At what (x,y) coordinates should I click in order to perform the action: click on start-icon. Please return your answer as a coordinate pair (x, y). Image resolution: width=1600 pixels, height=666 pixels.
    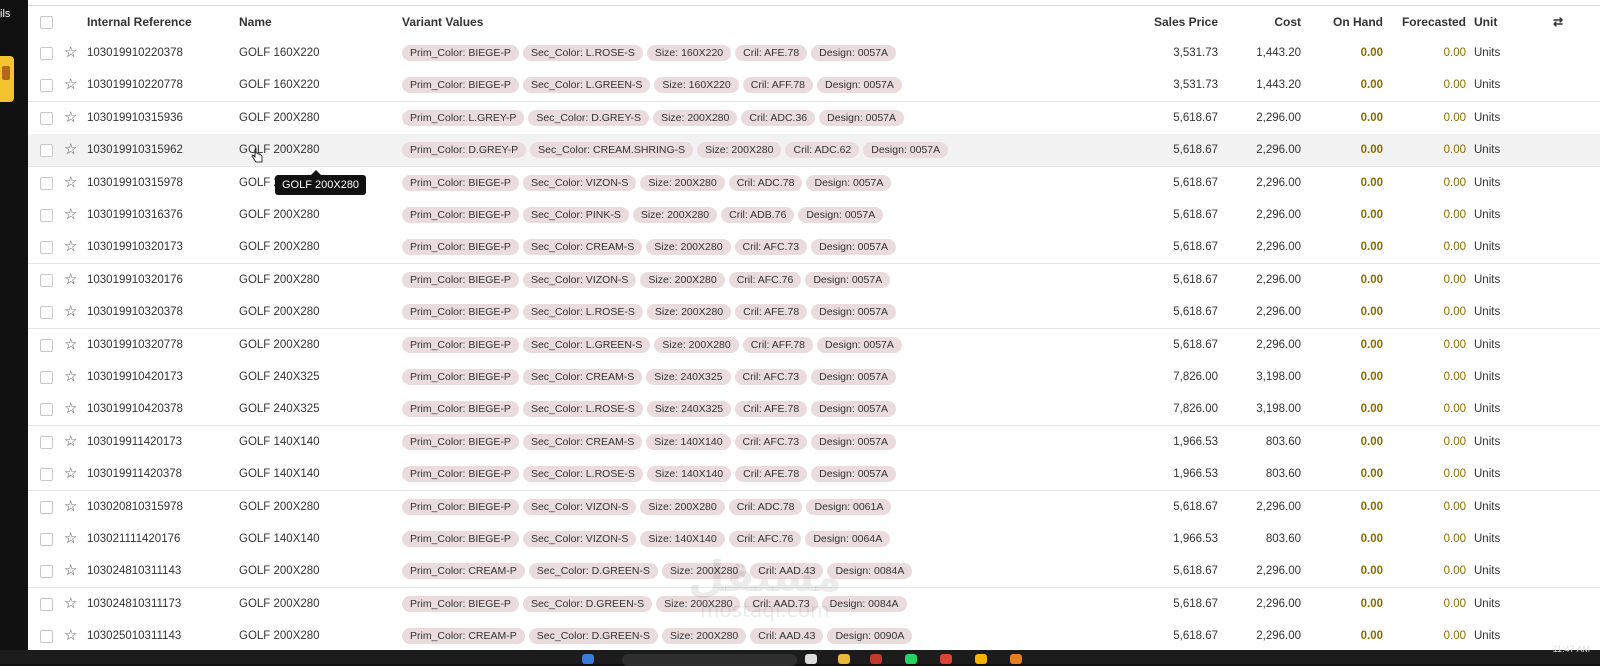
    Looking at the image, I should click on (588, 659).